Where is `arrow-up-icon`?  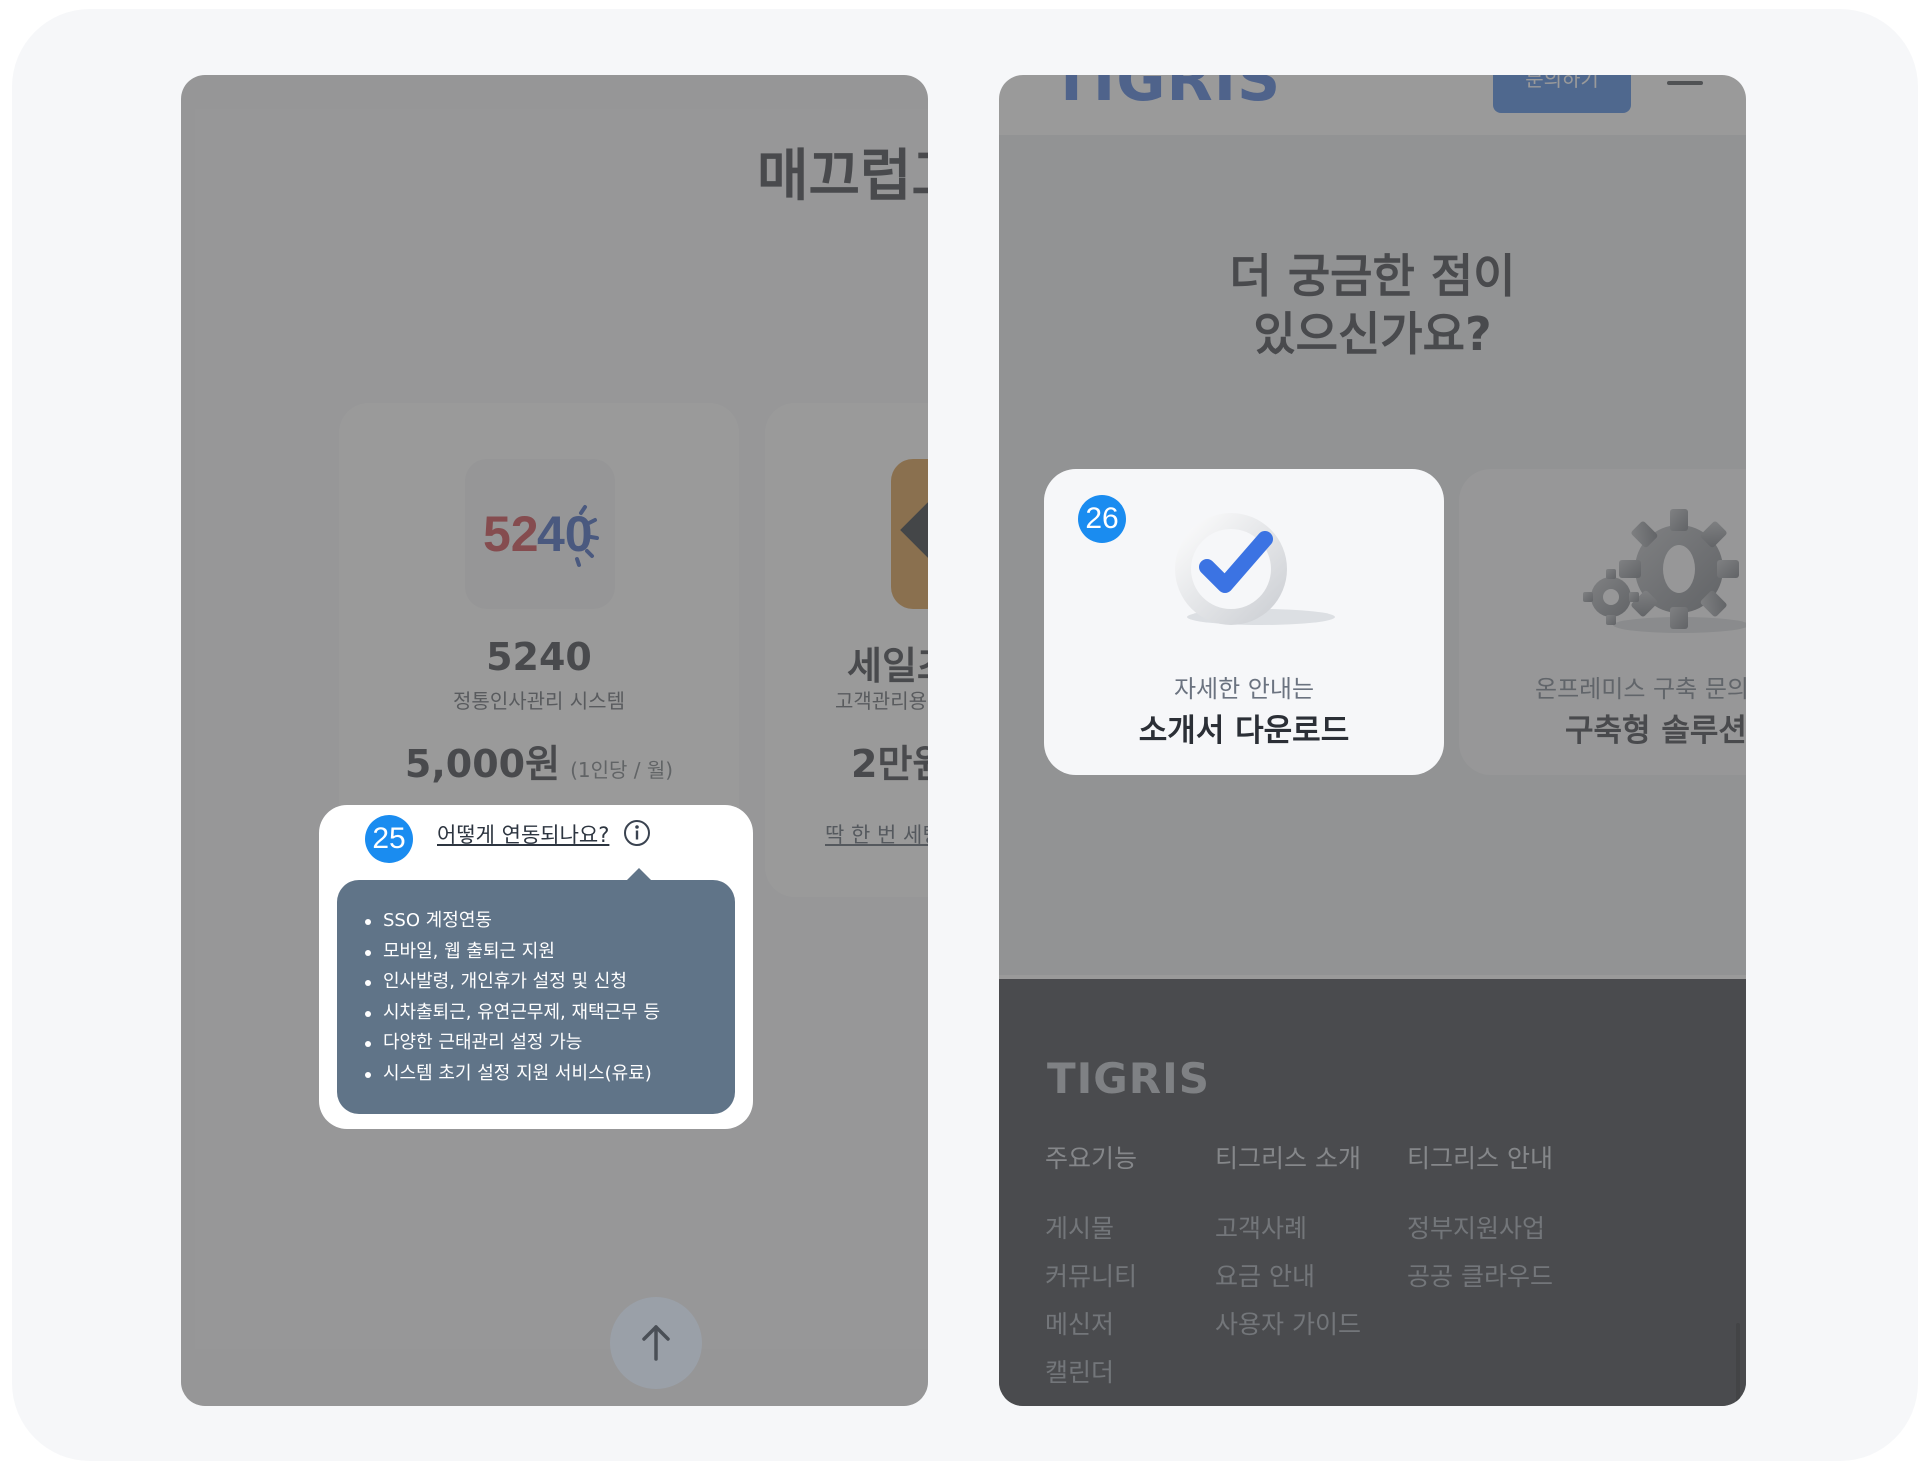
arrow-up-icon is located at coordinates (656, 1343).